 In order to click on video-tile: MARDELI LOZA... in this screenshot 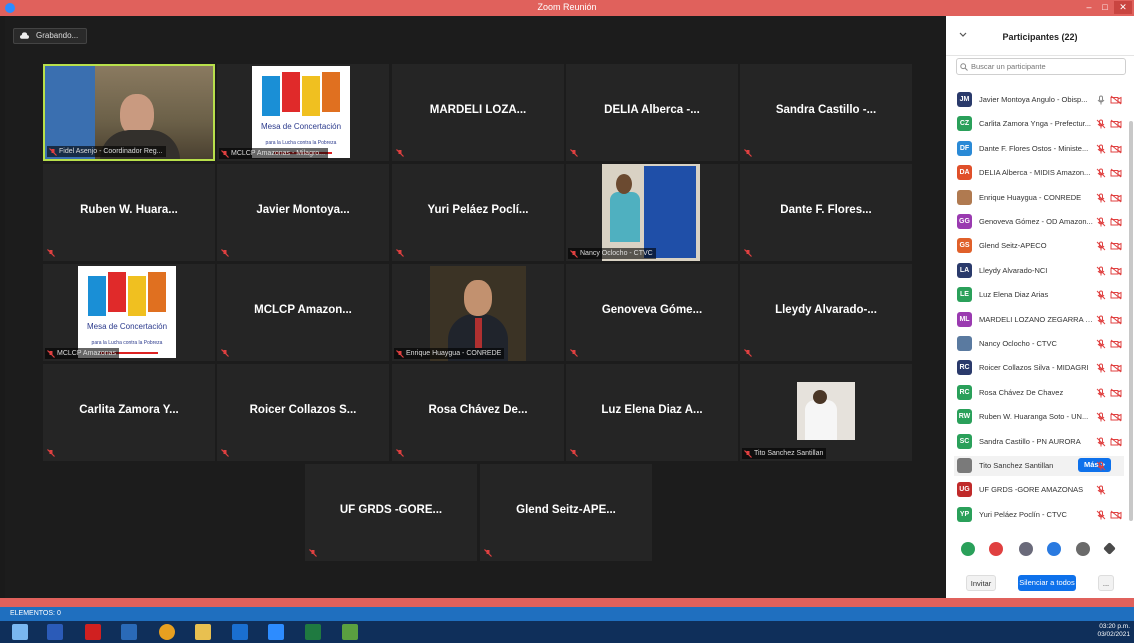, I will do `click(478, 112)`.